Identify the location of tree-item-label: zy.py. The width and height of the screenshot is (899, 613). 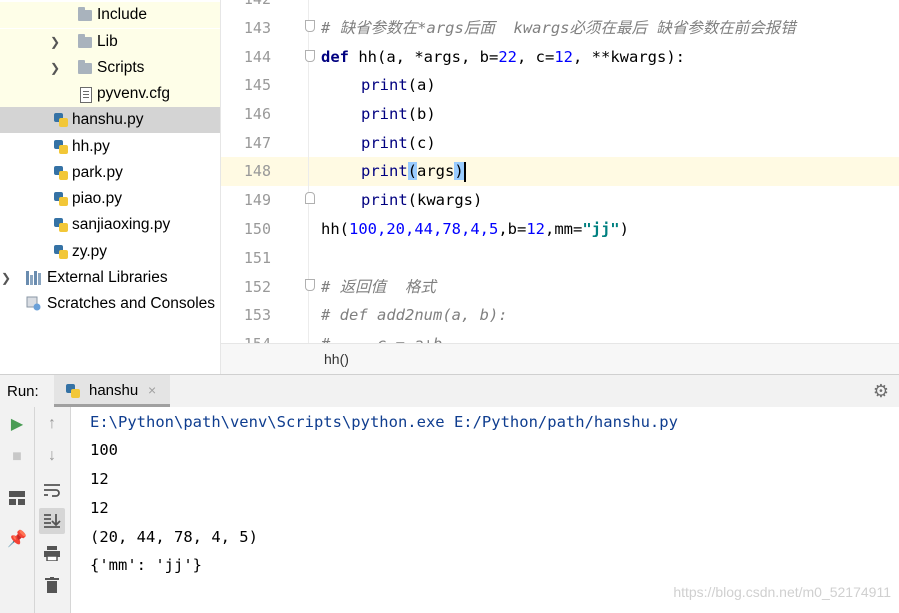
(90, 251).